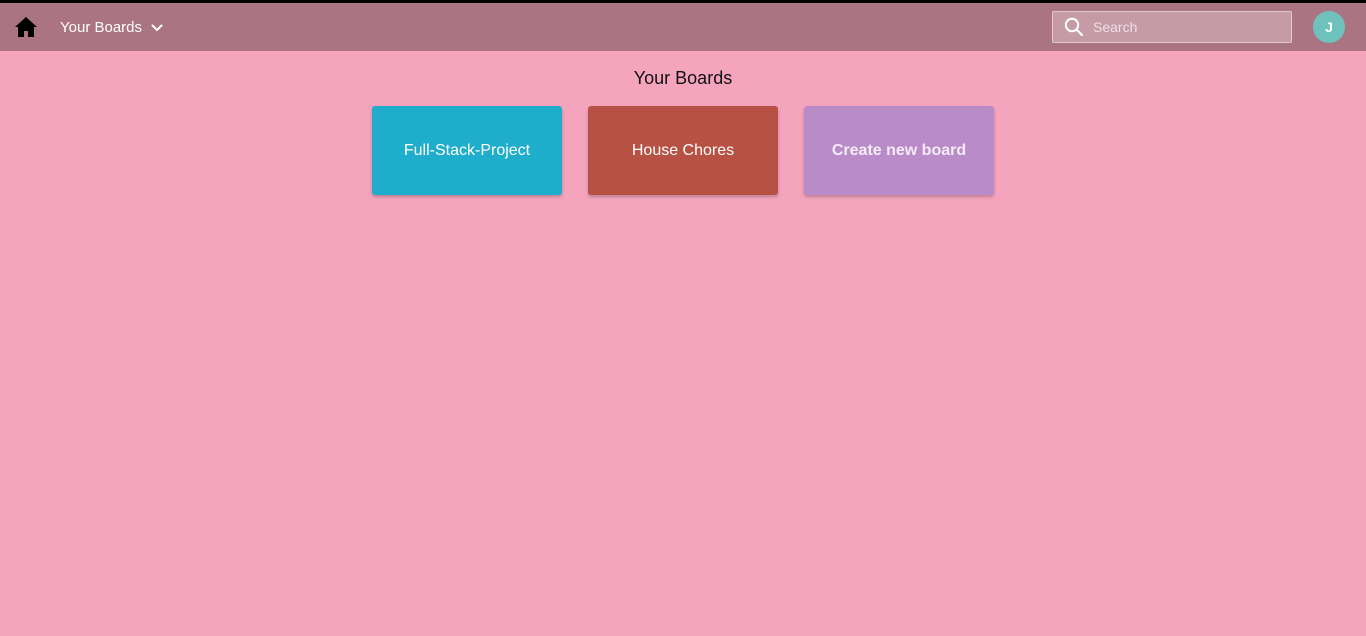  I want to click on user-avatar: J, so click(1329, 27).